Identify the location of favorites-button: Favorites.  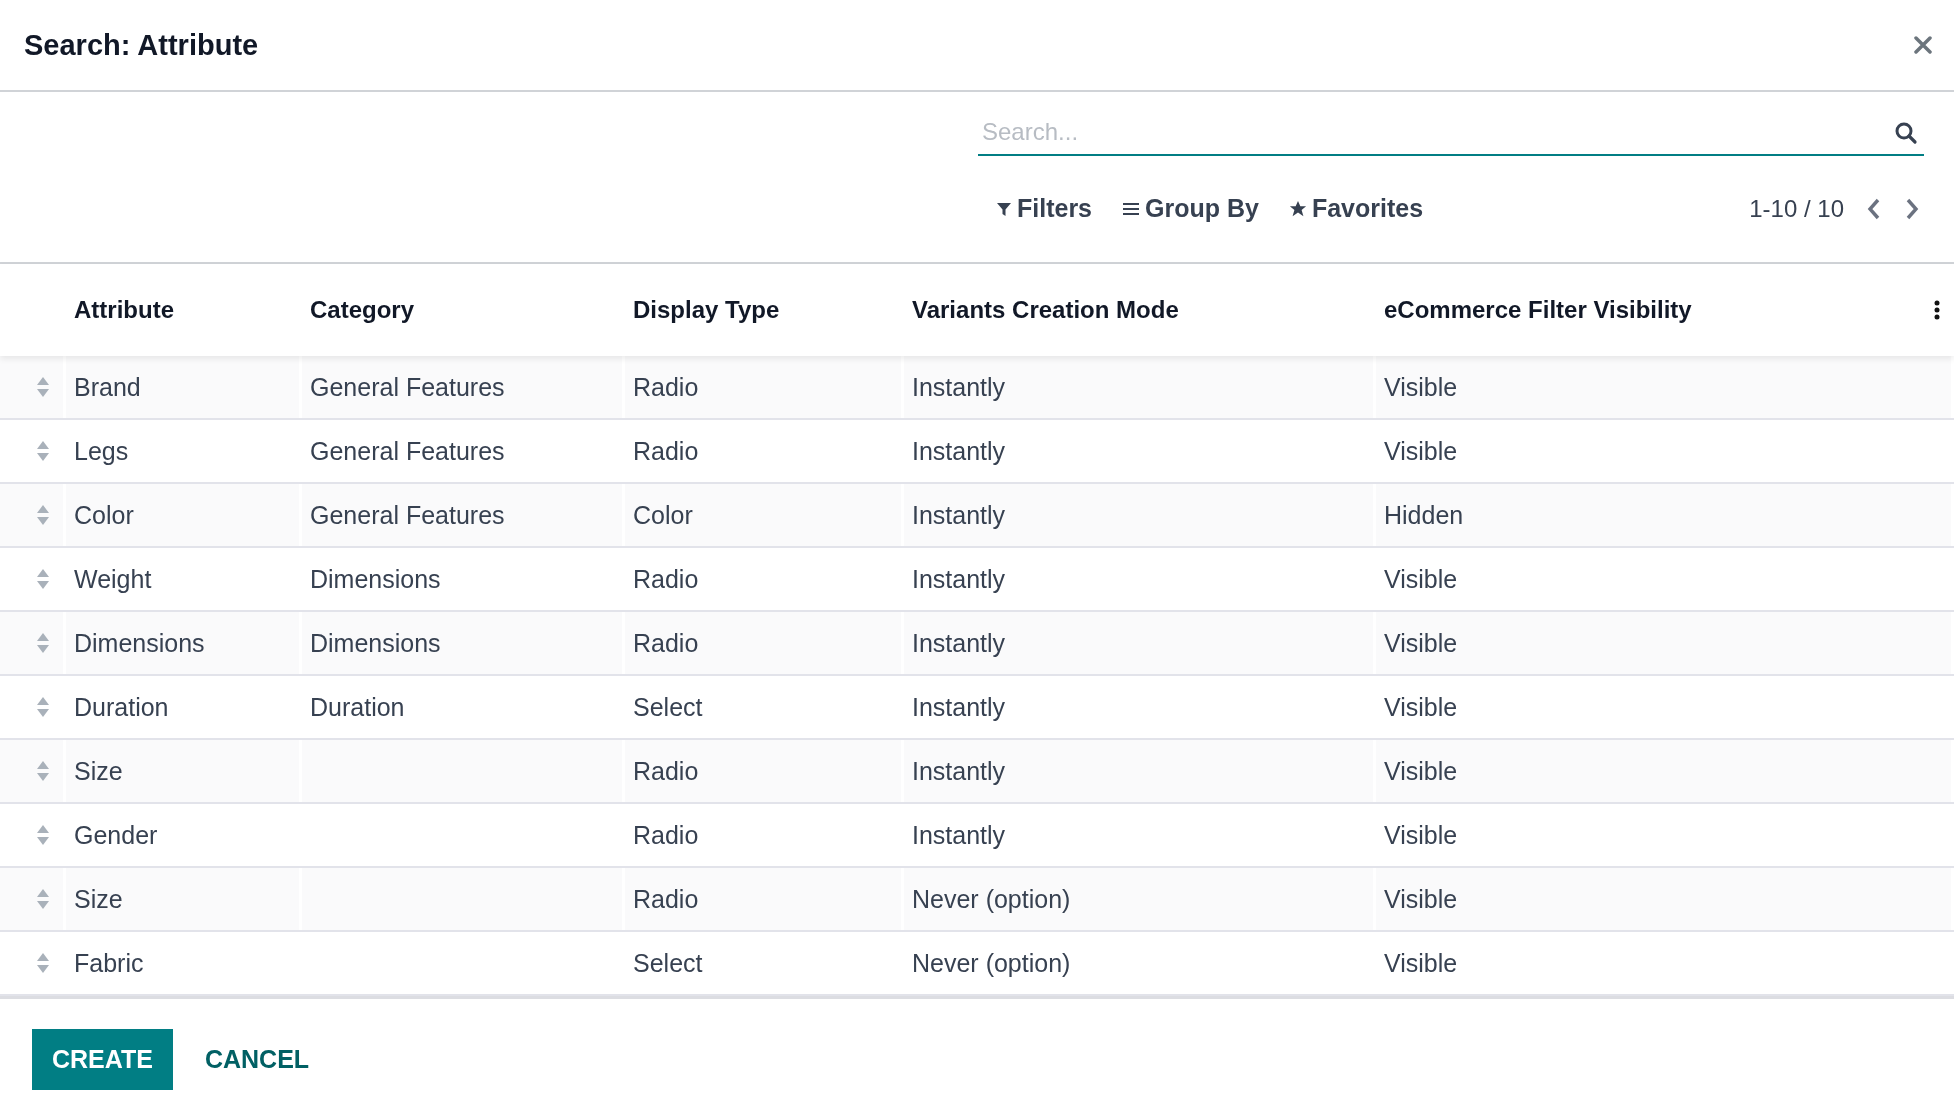
(1356, 208).